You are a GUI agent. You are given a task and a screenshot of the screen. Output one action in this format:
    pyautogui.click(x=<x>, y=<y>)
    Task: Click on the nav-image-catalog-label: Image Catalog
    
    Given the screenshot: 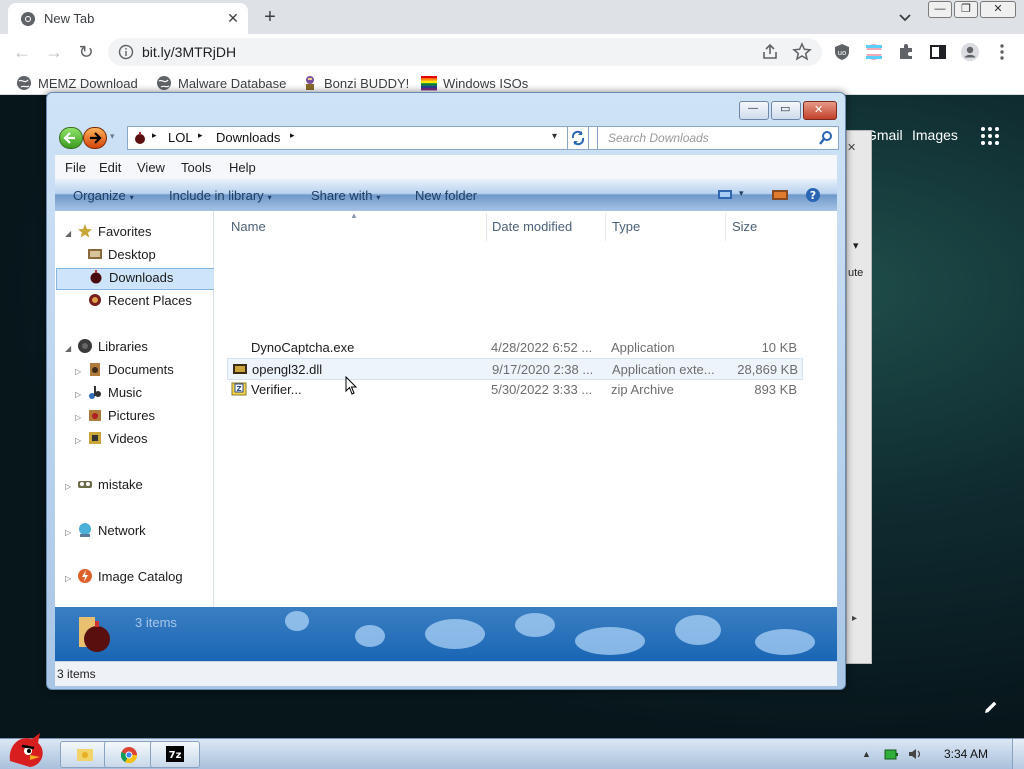 What is the action you would take?
    pyautogui.click(x=140, y=576)
    